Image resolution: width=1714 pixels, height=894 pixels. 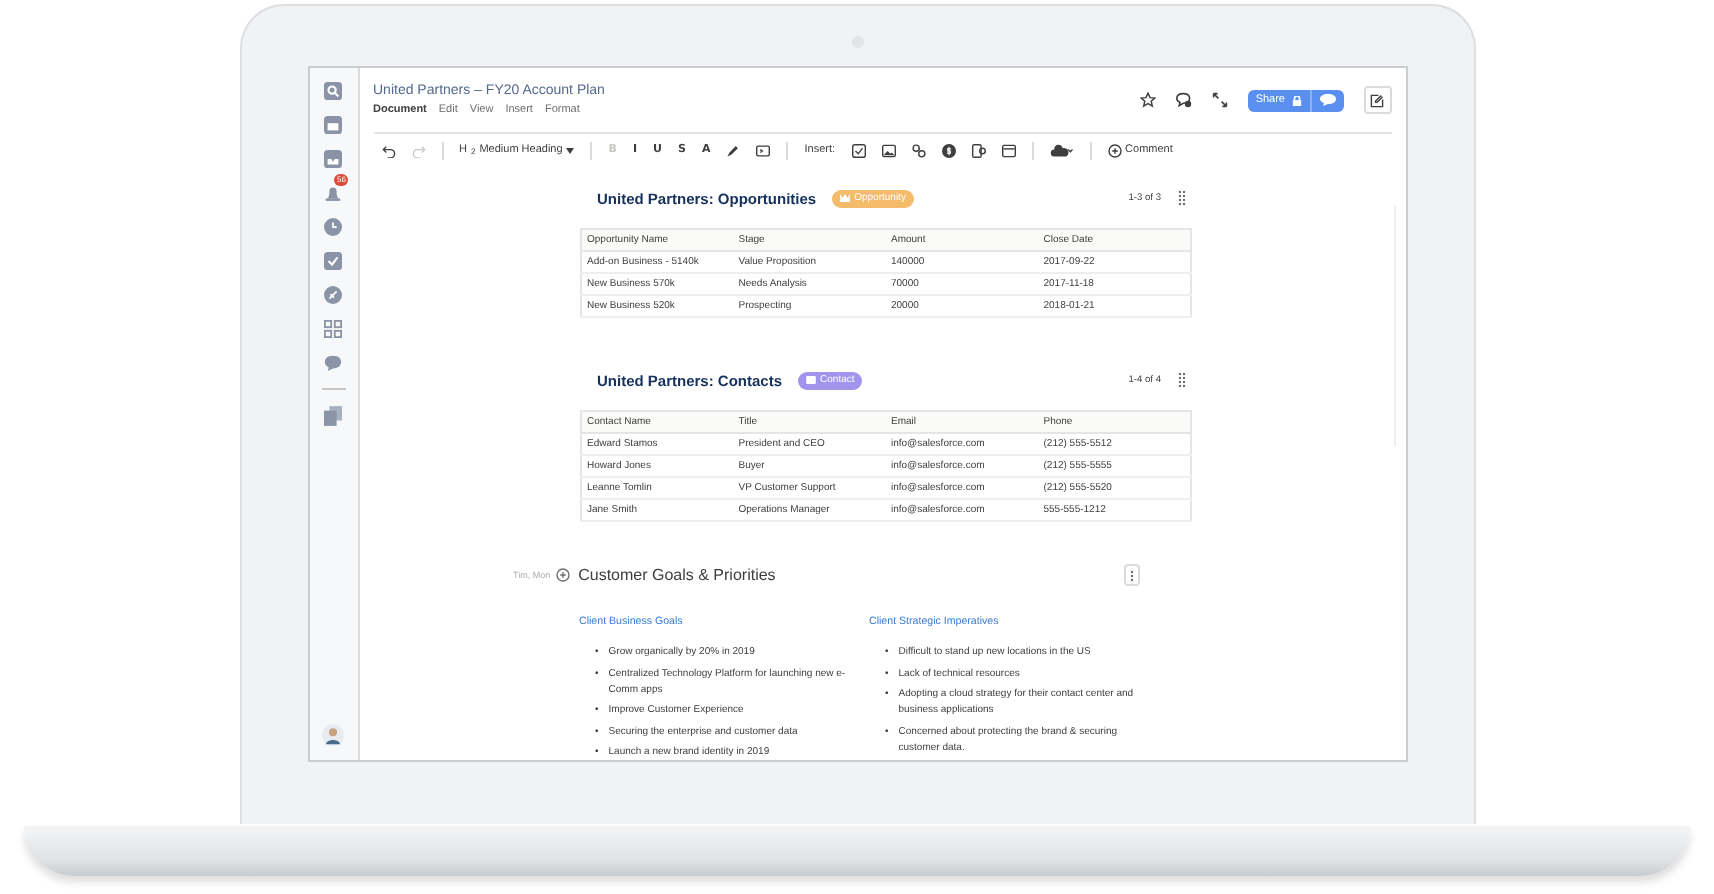 I want to click on cloud-icon, so click(x=1061, y=150).